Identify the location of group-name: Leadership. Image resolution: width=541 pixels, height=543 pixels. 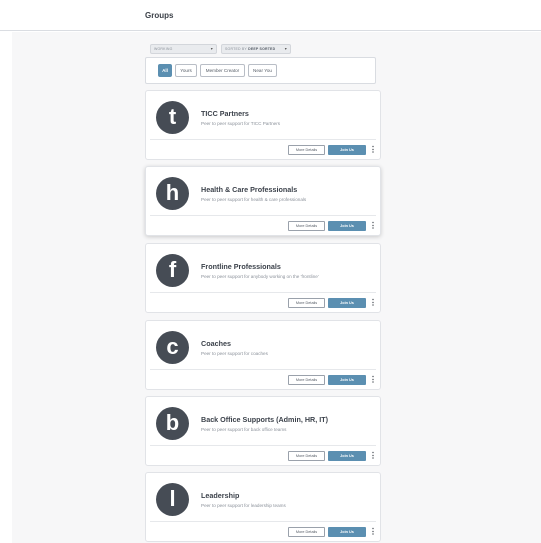
(220, 495).